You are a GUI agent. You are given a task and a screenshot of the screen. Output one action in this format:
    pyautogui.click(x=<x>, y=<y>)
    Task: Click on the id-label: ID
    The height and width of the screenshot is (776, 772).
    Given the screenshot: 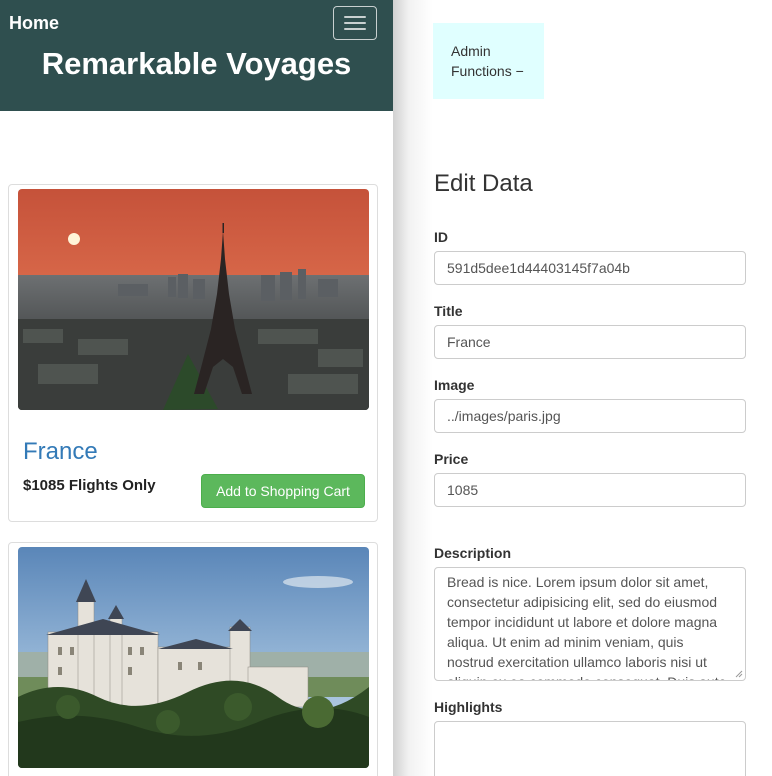 What is the action you would take?
    pyautogui.click(x=441, y=237)
    